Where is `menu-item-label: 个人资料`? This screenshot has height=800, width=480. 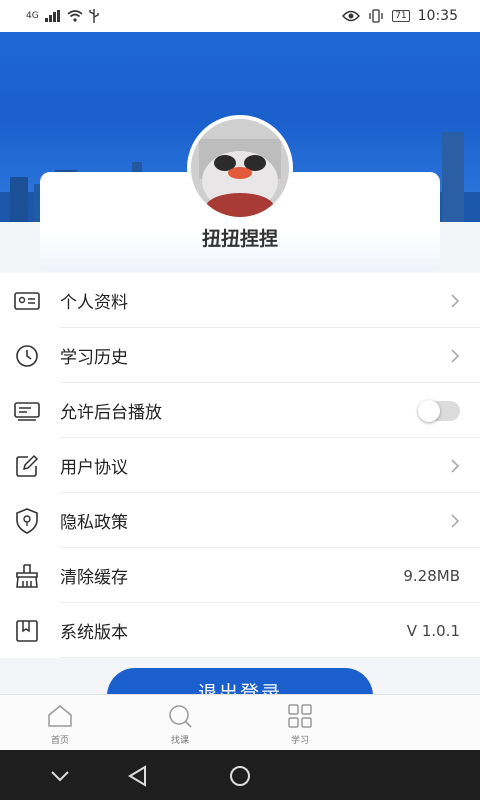 menu-item-label: 个人资料 is located at coordinates (94, 303).